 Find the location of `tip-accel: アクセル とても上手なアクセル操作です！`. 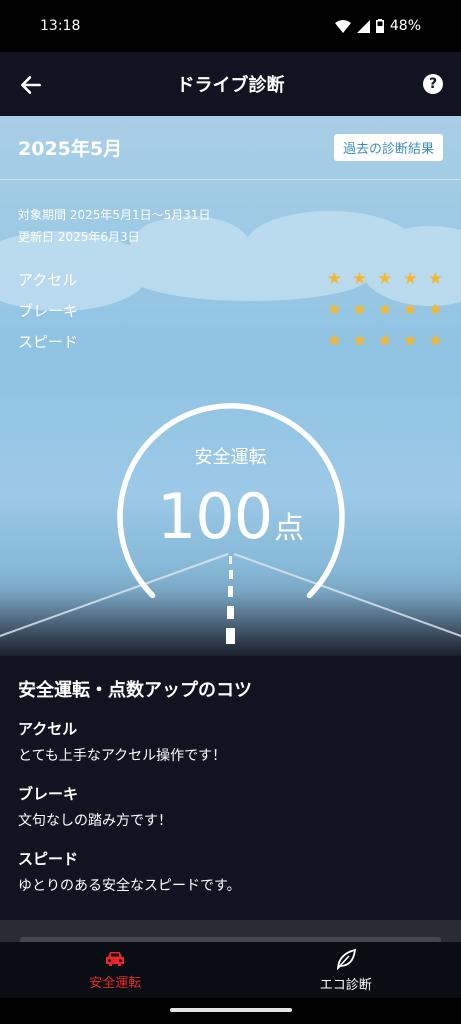

tip-accel: アクセル とても上手なアクセル操作です！ is located at coordinates (230, 741).